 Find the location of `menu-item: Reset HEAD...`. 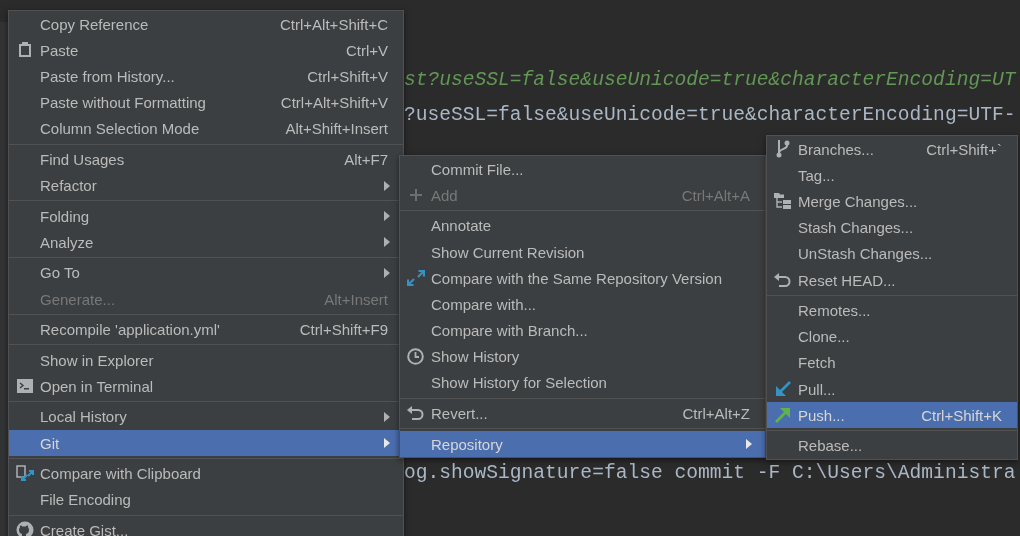

menu-item: Reset HEAD... is located at coordinates (892, 280).